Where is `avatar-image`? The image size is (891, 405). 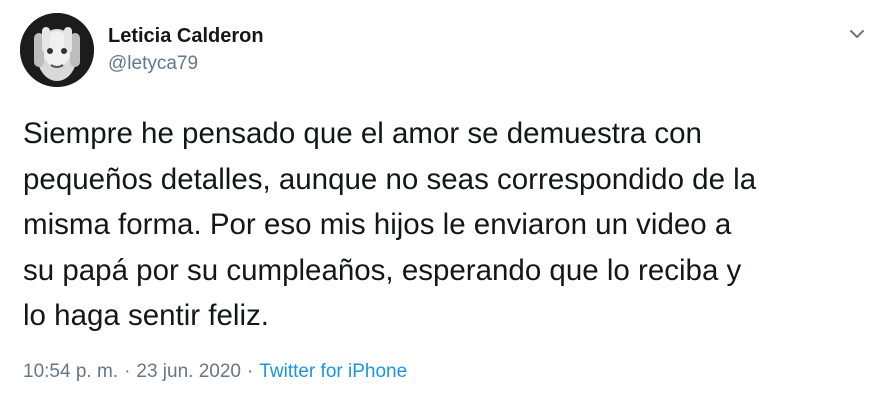
avatar-image is located at coordinates (57, 50).